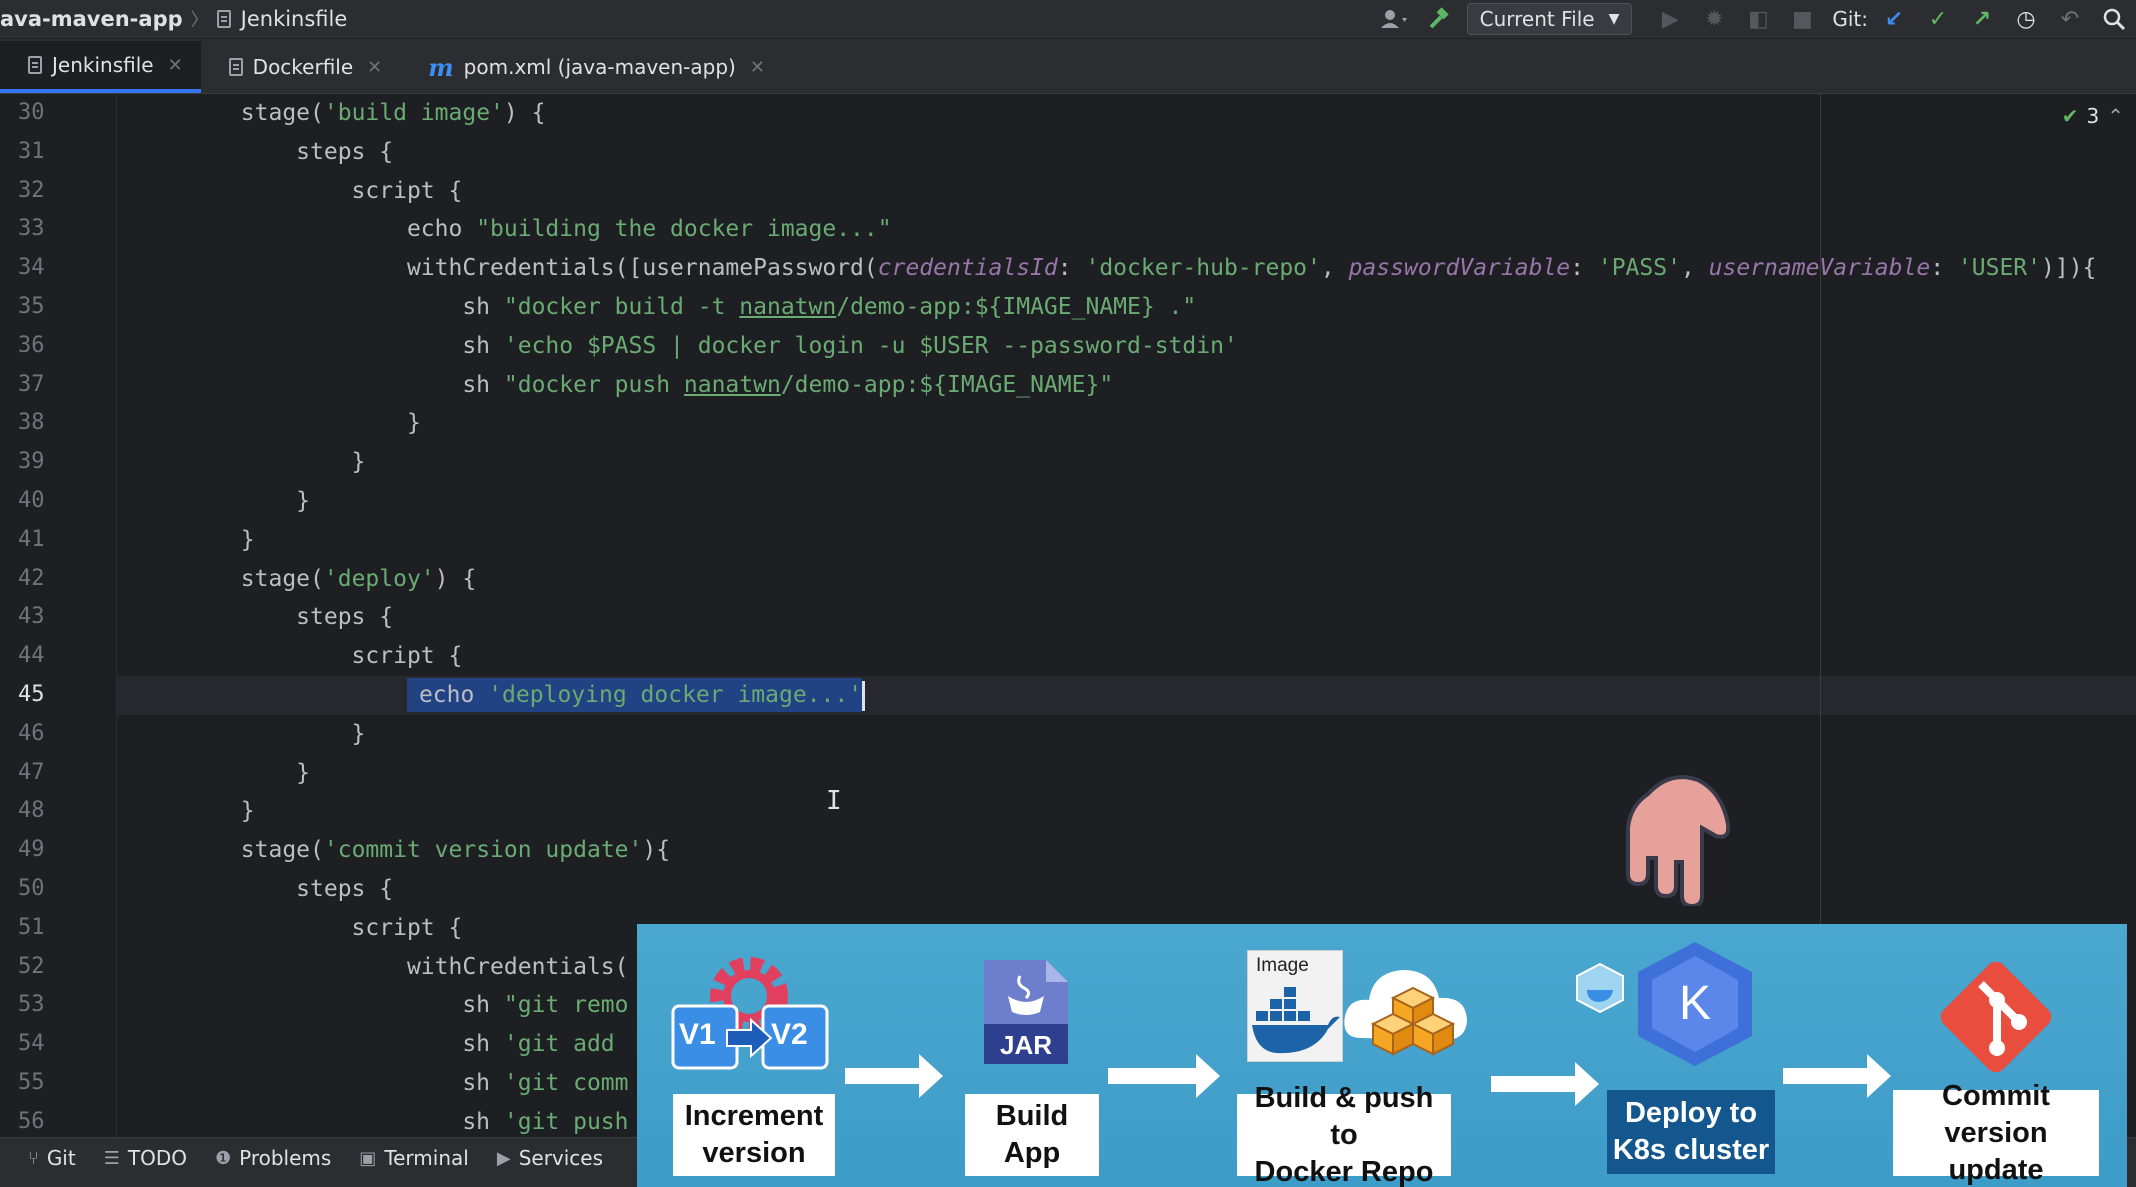 The width and height of the screenshot is (2136, 1187). What do you see at coordinates (1714, 19) in the screenshot?
I see `debug-icon: ✹` at bounding box center [1714, 19].